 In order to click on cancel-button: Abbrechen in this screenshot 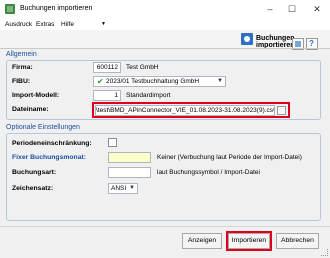, I will do `click(297, 241)`.